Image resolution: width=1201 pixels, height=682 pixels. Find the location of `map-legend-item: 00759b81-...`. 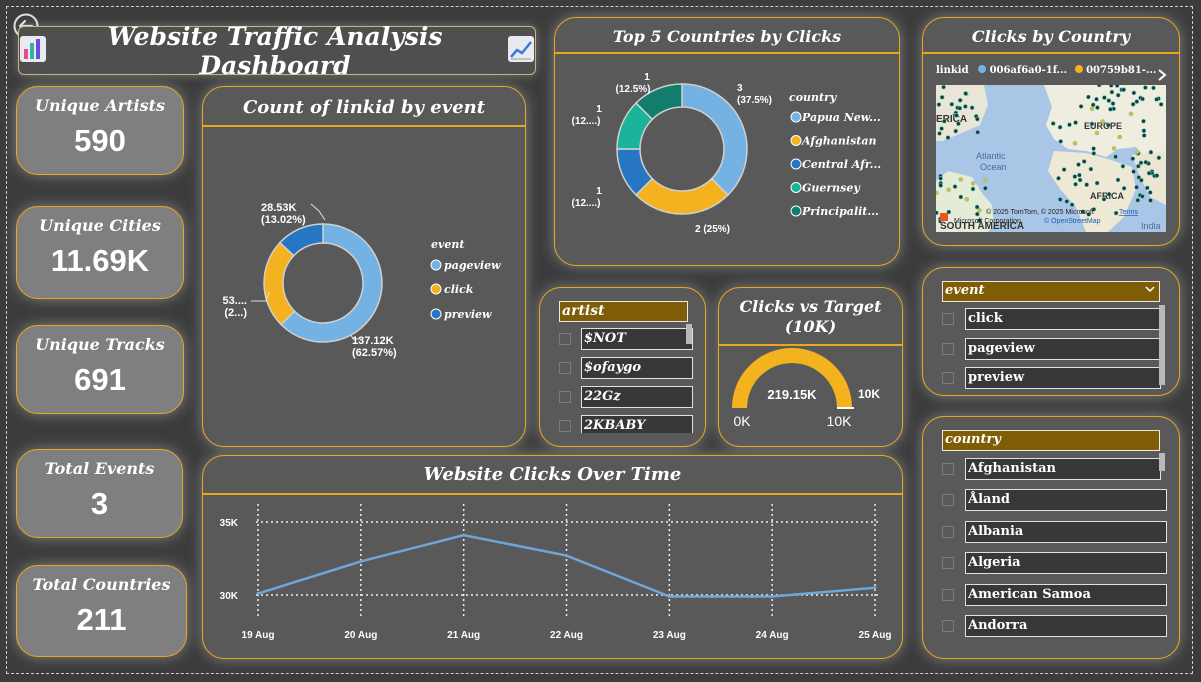

map-legend-item: 00759b81-... is located at coordinates (1121, 70).